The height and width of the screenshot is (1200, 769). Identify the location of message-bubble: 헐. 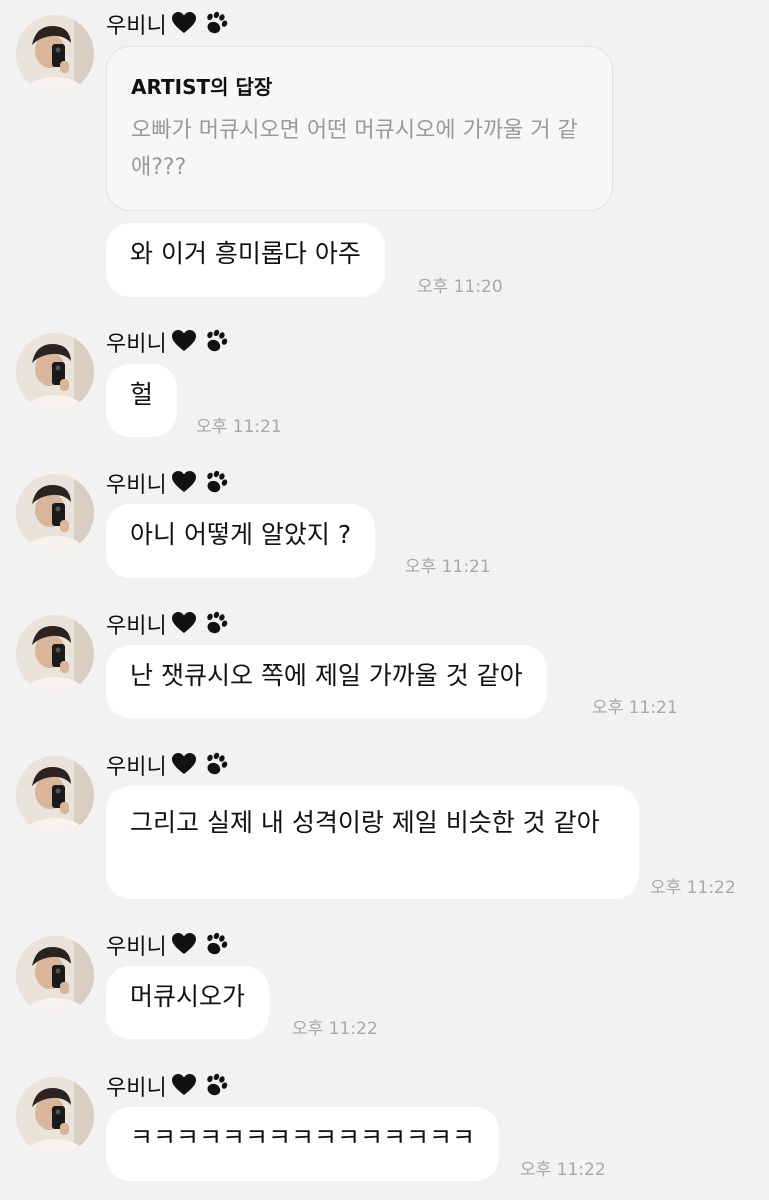
(142, 400).